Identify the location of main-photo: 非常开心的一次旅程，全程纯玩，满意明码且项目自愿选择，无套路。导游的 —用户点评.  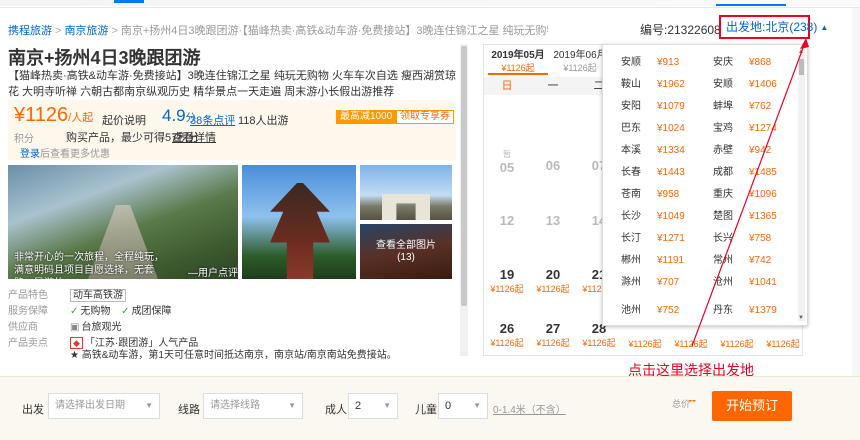
(123, 222).